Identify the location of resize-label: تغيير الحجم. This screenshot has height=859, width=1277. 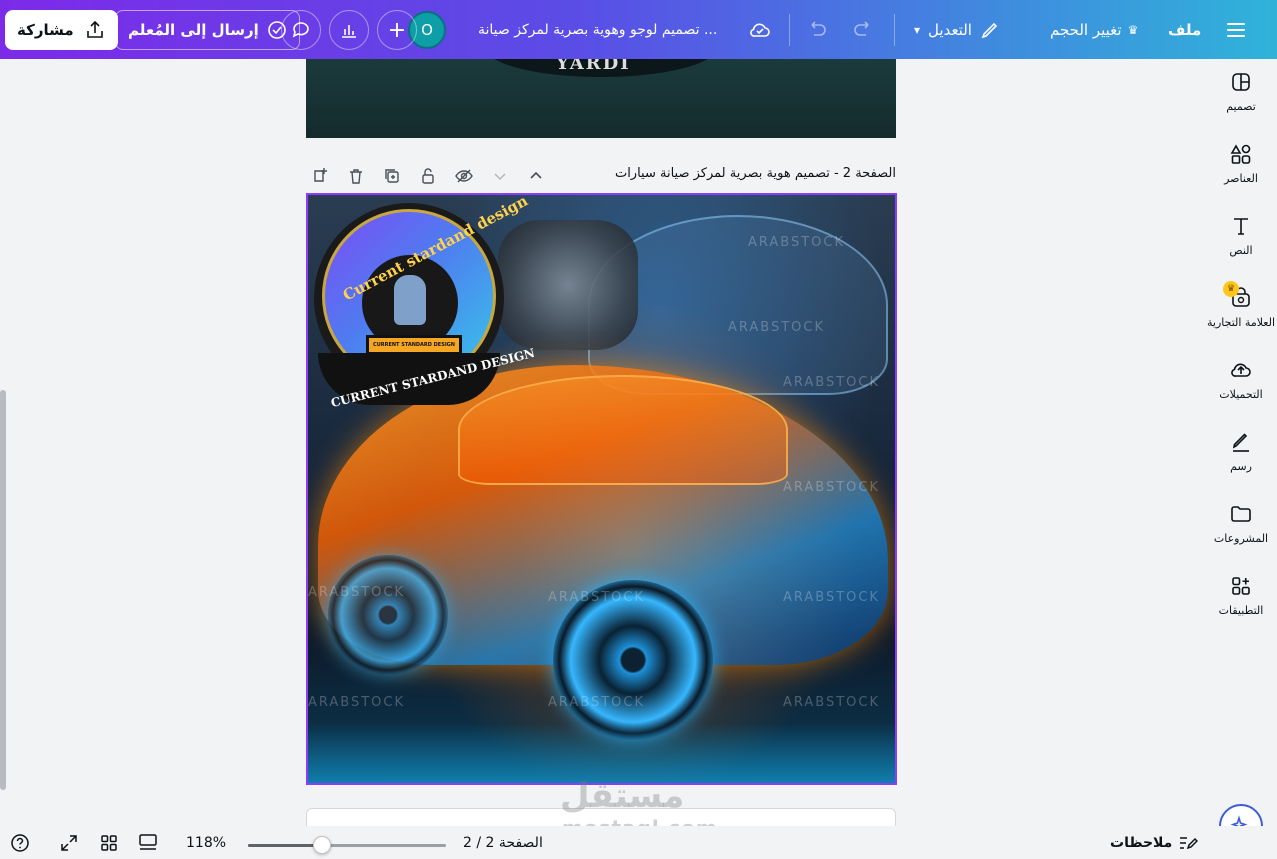
(1086, 30).